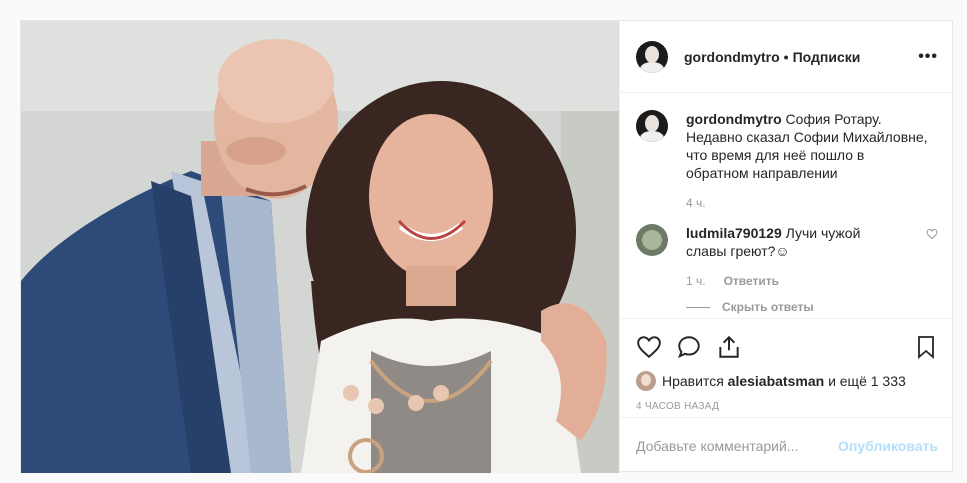 Image resolution: width=967 pixels, height=483 pixels. What do you see at coordinates (775, 155) in the screenshot?
I see `caption-line-3: что время для неё пошло в` at bounding box center [775, 155].